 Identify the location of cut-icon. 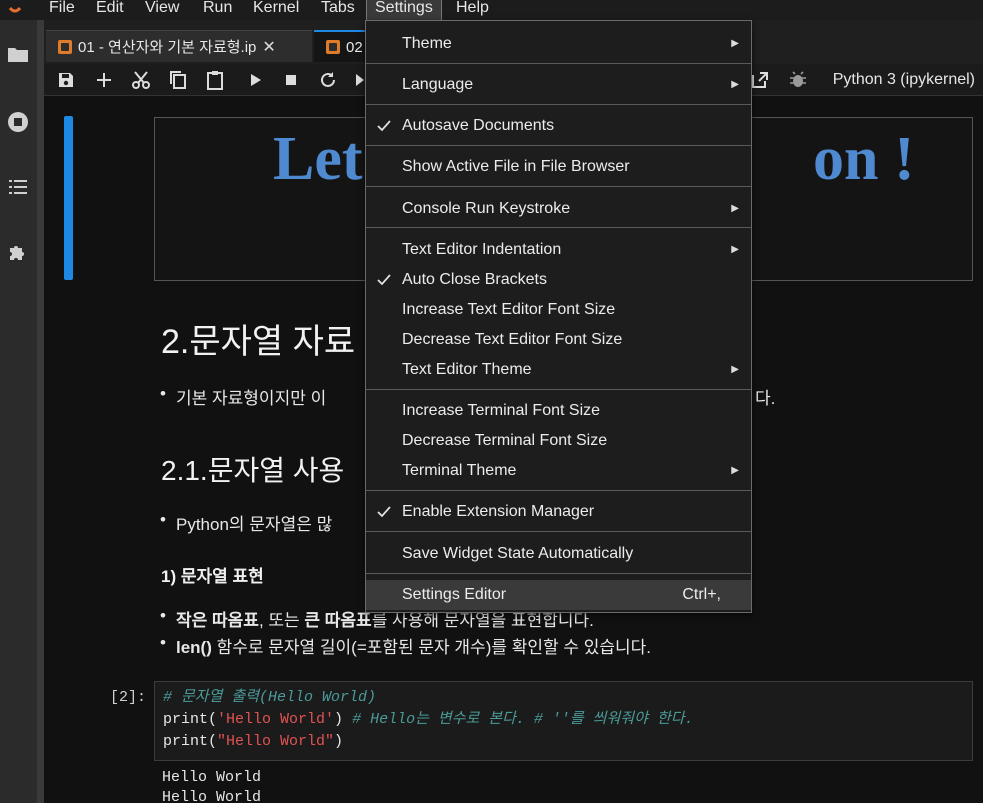
(141, 80).